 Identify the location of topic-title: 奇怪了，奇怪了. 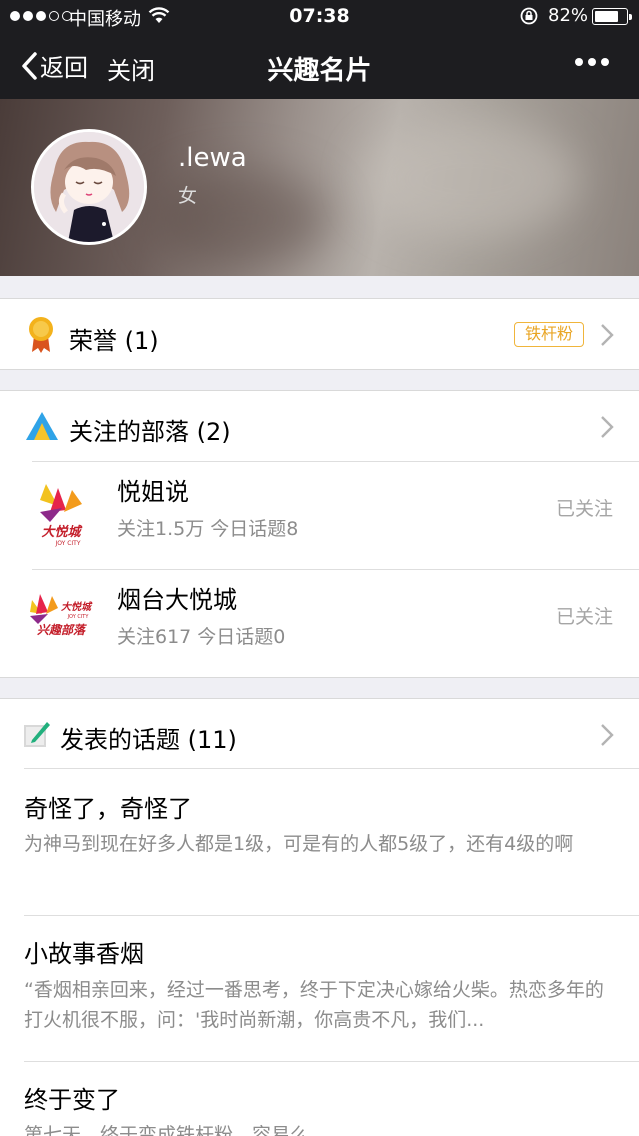
(108, 809).